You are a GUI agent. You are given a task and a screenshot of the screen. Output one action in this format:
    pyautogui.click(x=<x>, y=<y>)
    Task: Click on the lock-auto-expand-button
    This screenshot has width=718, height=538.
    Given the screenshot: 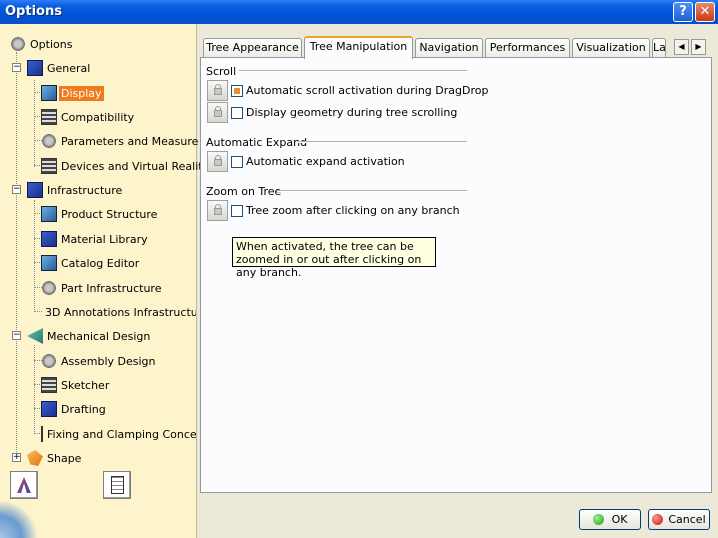 What is the action you would take?
    pyautogui.click(x=217, y=161)
    